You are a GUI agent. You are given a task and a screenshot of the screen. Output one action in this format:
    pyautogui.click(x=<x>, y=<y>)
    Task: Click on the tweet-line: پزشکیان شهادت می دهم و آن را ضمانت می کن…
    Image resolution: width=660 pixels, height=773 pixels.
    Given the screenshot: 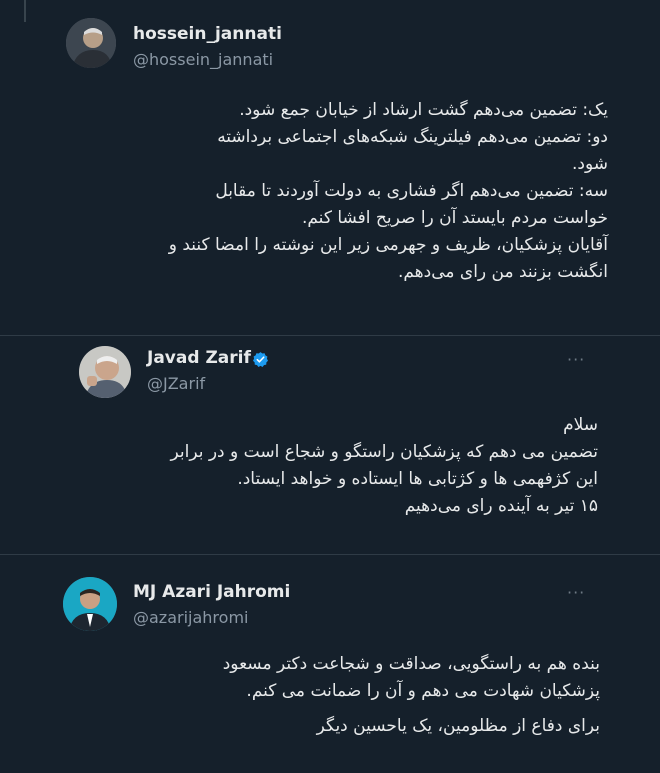 What is the action you would take?
    pyautogui.click(x=423, y=691)
    